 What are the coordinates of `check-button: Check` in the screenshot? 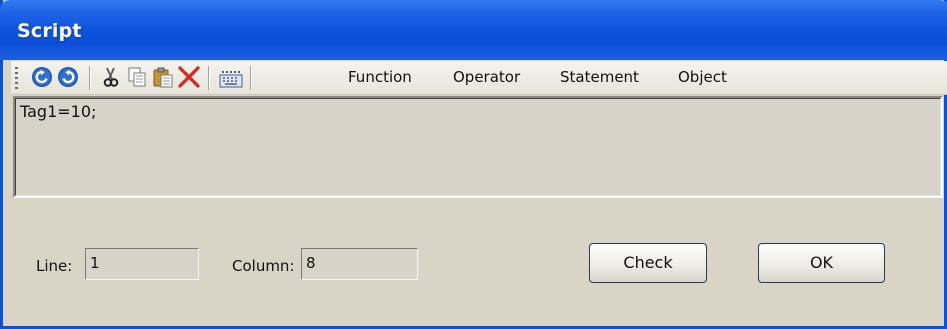 It's located at (648, 263).